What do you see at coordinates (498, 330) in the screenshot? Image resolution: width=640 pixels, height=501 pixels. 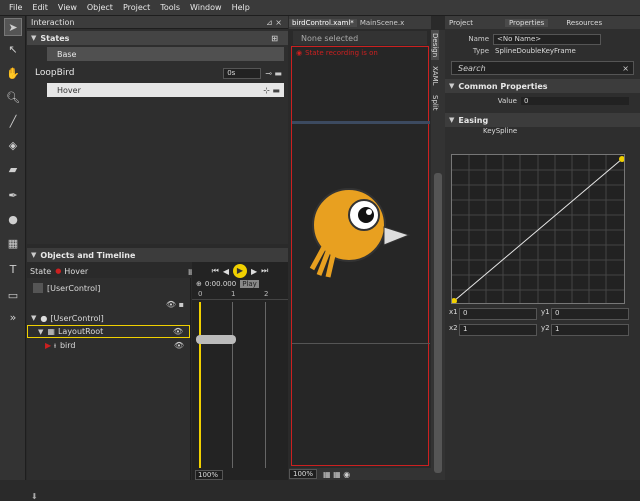 I see `x2-field: 1` at bounding box center [498, 330].